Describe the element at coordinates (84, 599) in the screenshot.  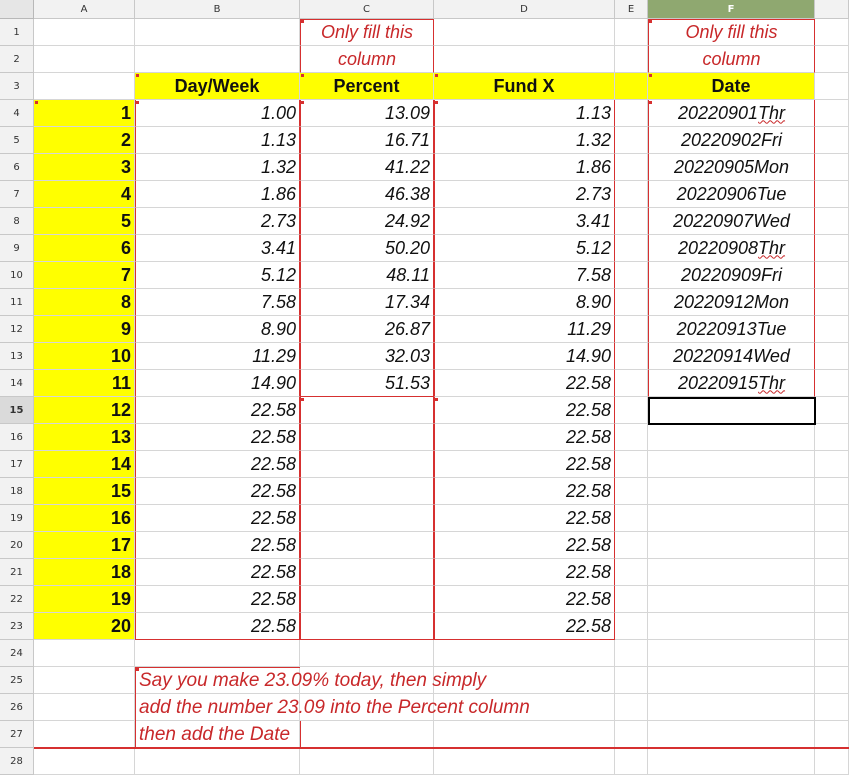
I see `day-week-cell: 19` at that location.